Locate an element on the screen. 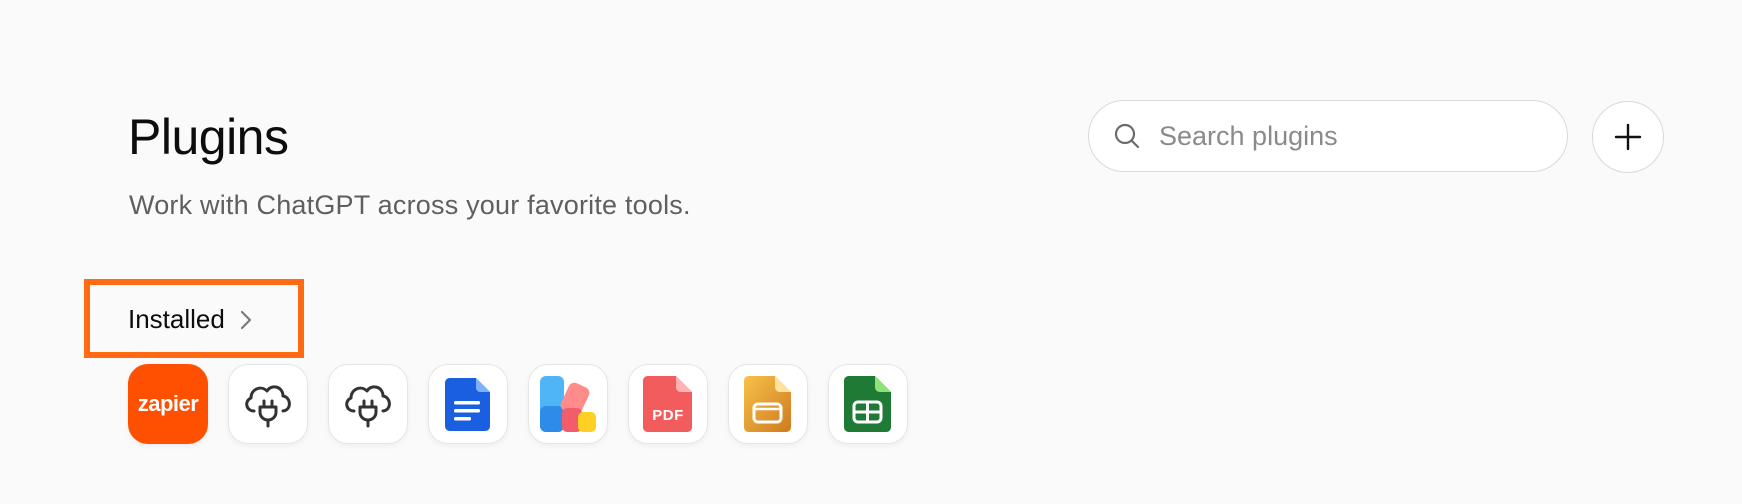 This screenshot has height=504, width=1742. add-plugin-button is located at coordinates (1628, 137).